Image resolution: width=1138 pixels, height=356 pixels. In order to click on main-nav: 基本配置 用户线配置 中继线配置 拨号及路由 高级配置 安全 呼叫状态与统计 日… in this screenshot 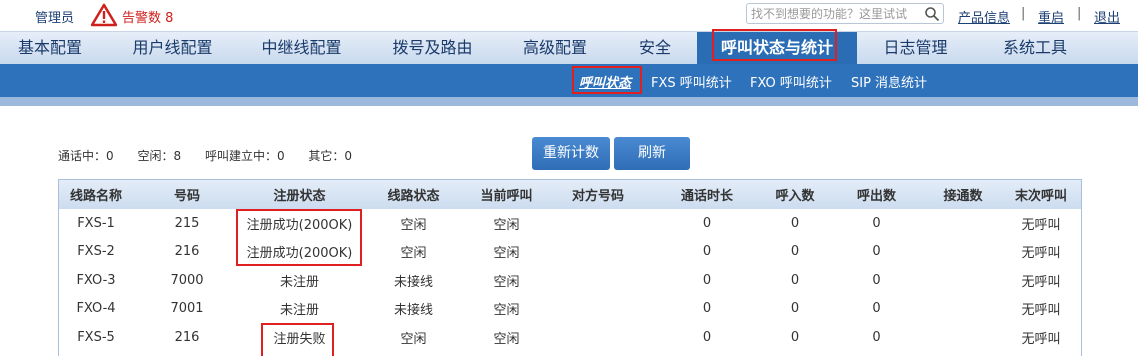, I will do `click(569, 48)`.